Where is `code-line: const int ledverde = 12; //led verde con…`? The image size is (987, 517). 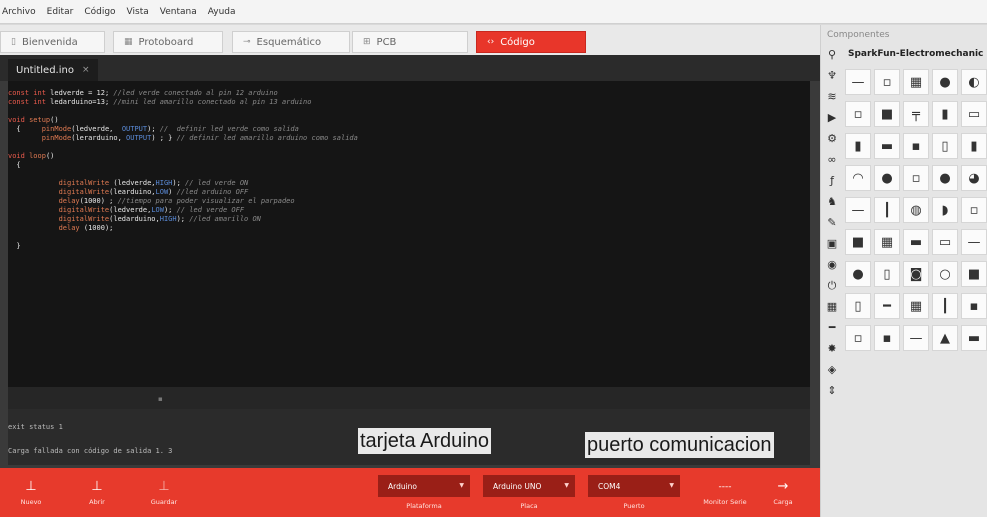 code-line: const int ledverde = 12; //led verde con… is located at coordinates (183, 93).